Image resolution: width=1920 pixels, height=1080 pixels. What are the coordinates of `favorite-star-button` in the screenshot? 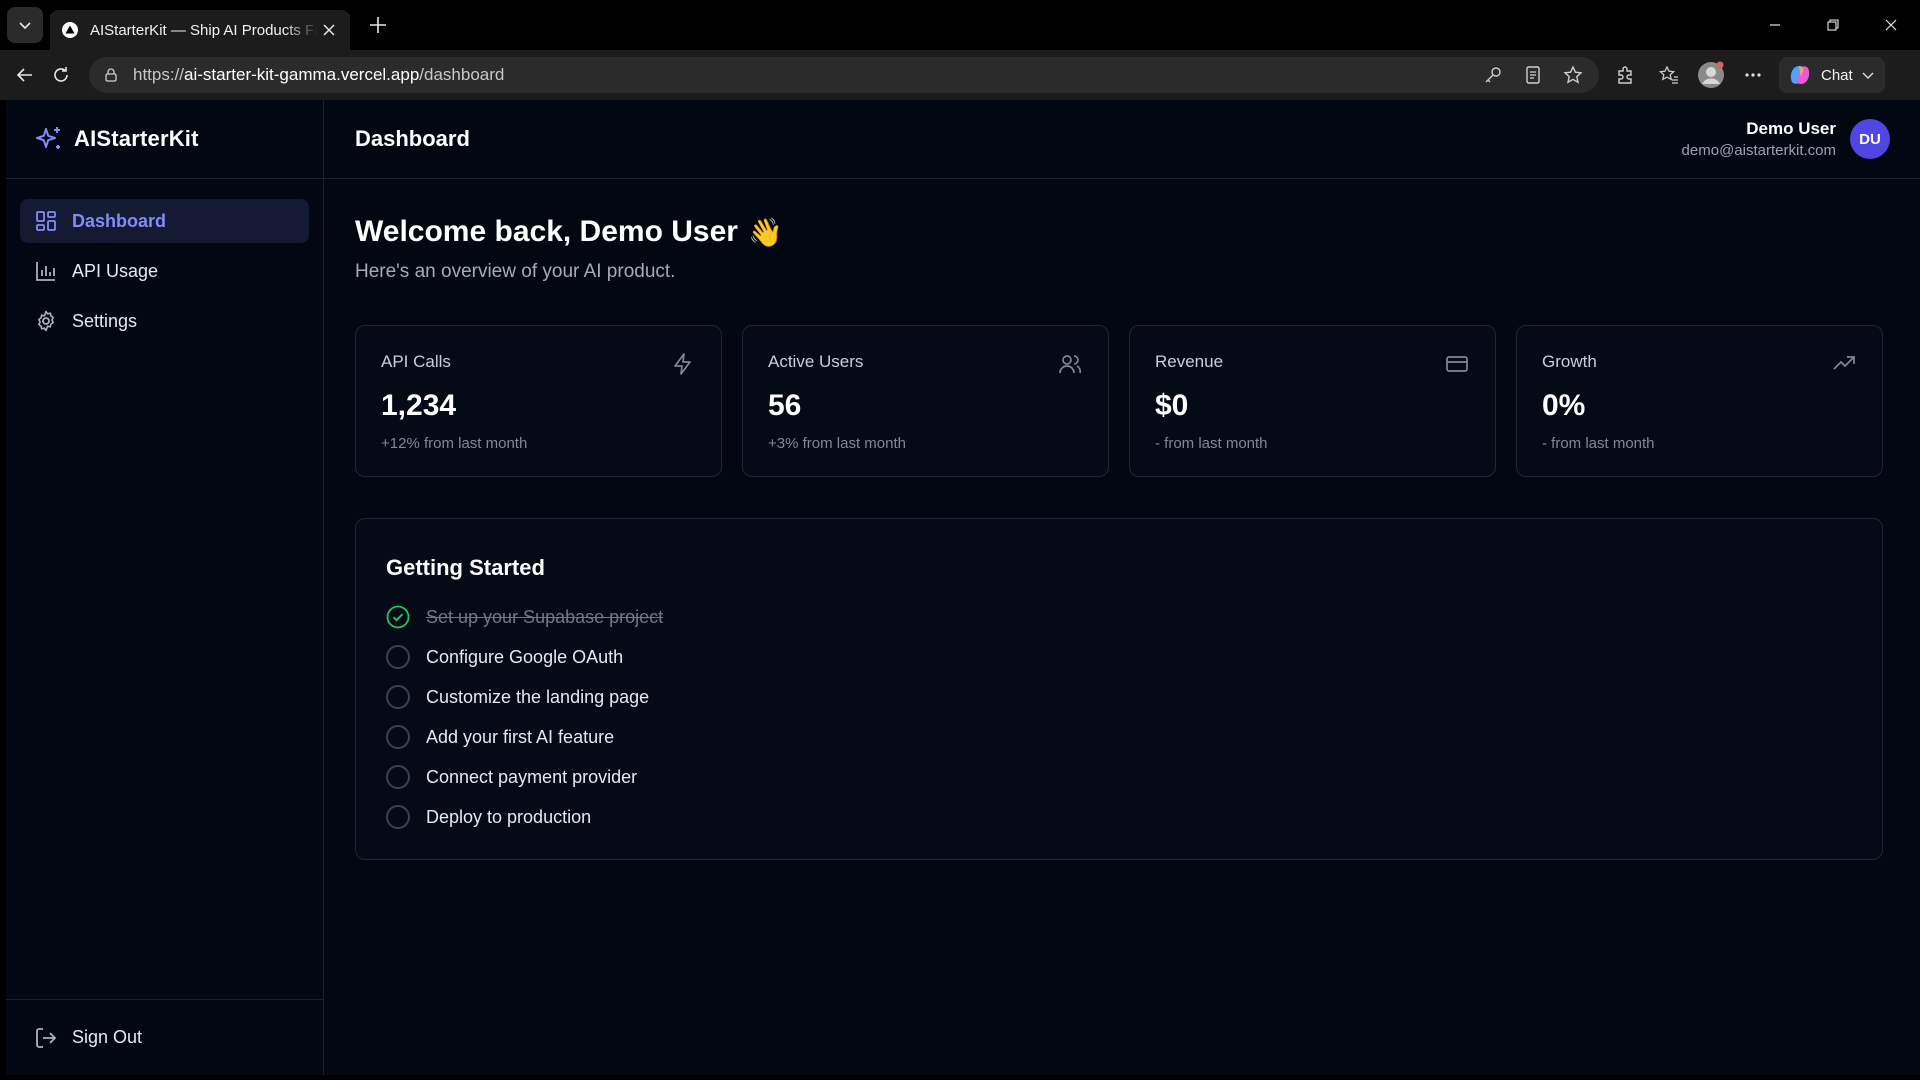 It's located at (1573, 75).